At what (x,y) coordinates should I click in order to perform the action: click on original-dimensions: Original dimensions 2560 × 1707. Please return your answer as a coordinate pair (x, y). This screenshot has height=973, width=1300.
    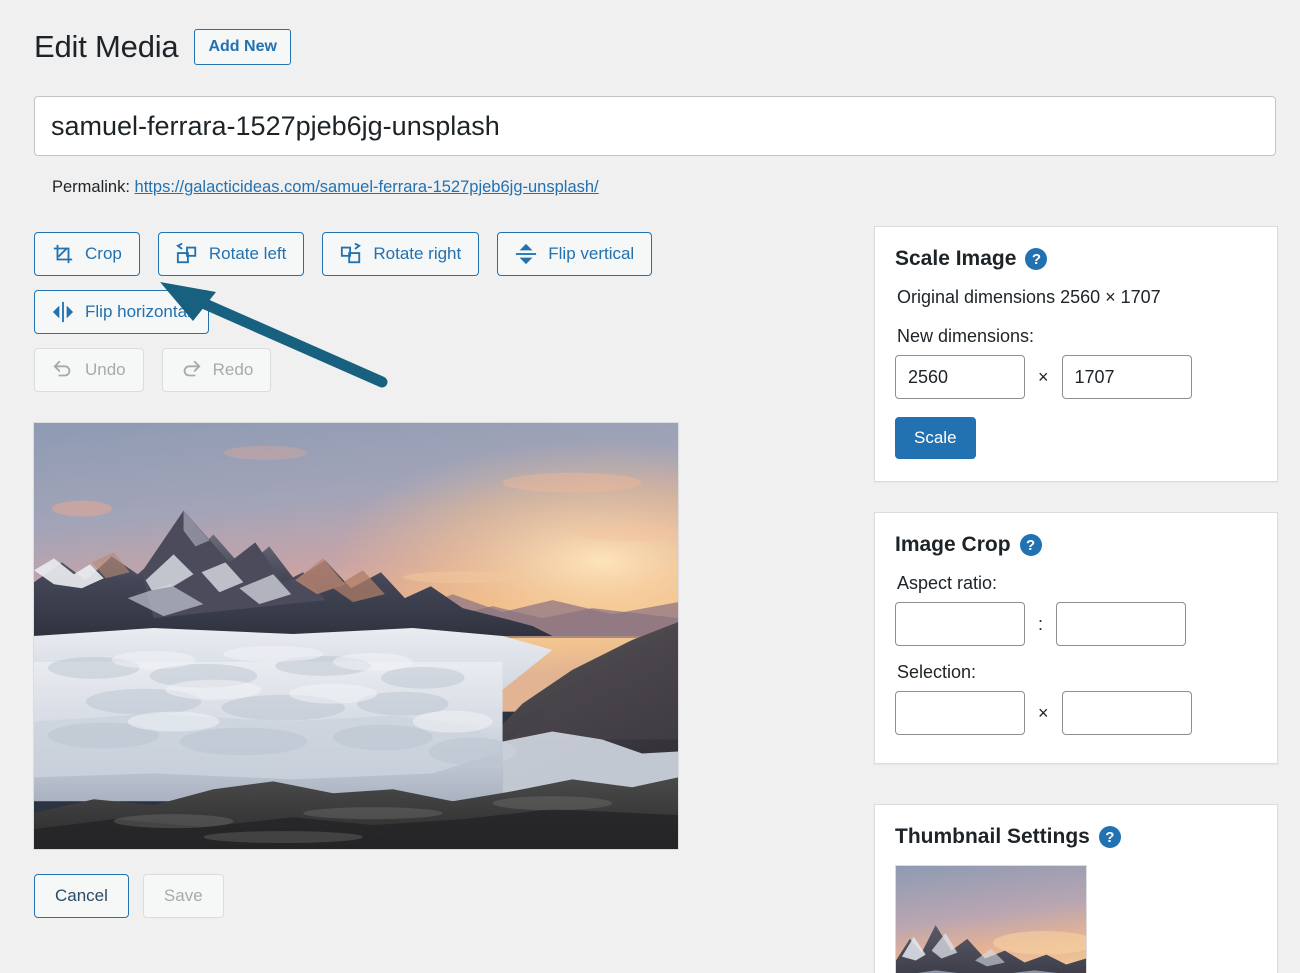
    Looking at the image, I should click on (1029, 297).